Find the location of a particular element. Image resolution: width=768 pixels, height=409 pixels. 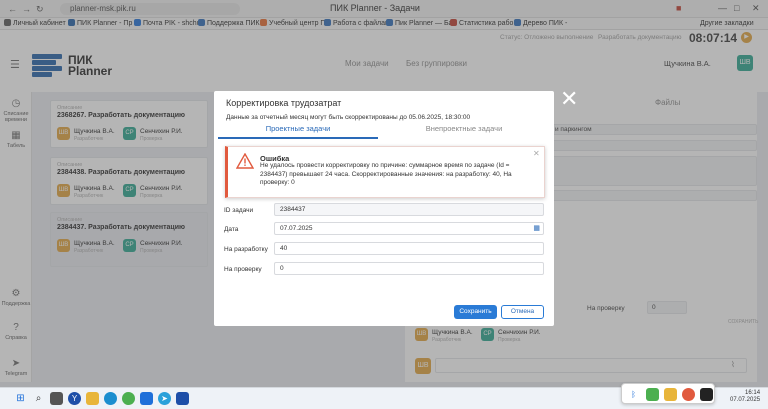

field-label-review: На проверку is located at coordinates (243, 269).